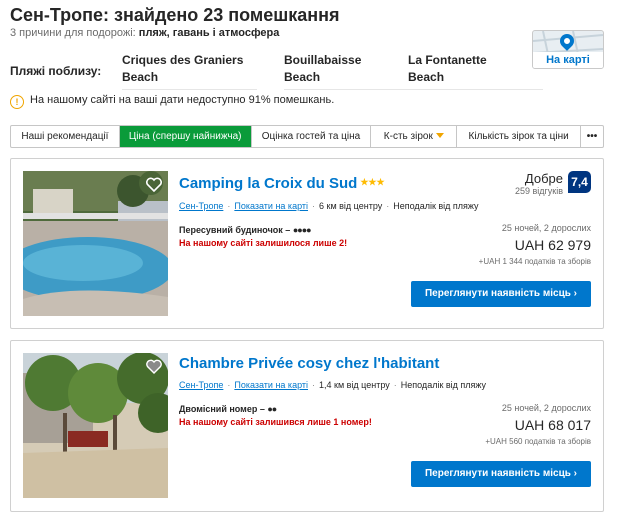 The image size is (620, 513). I want to click on room-type: Пересувний будиночок – ●●●●, so click(245, 230).